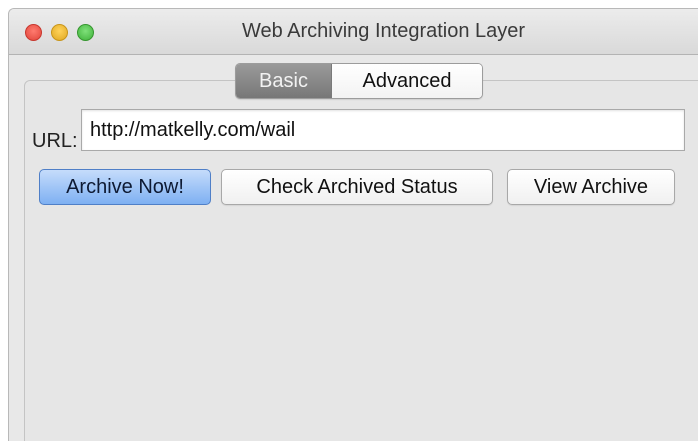  What do you see at coordinates (357, 187) in the screenshot?
I see `check-archived-status-button: Check Archived Status` at bounding box center [357, 187].